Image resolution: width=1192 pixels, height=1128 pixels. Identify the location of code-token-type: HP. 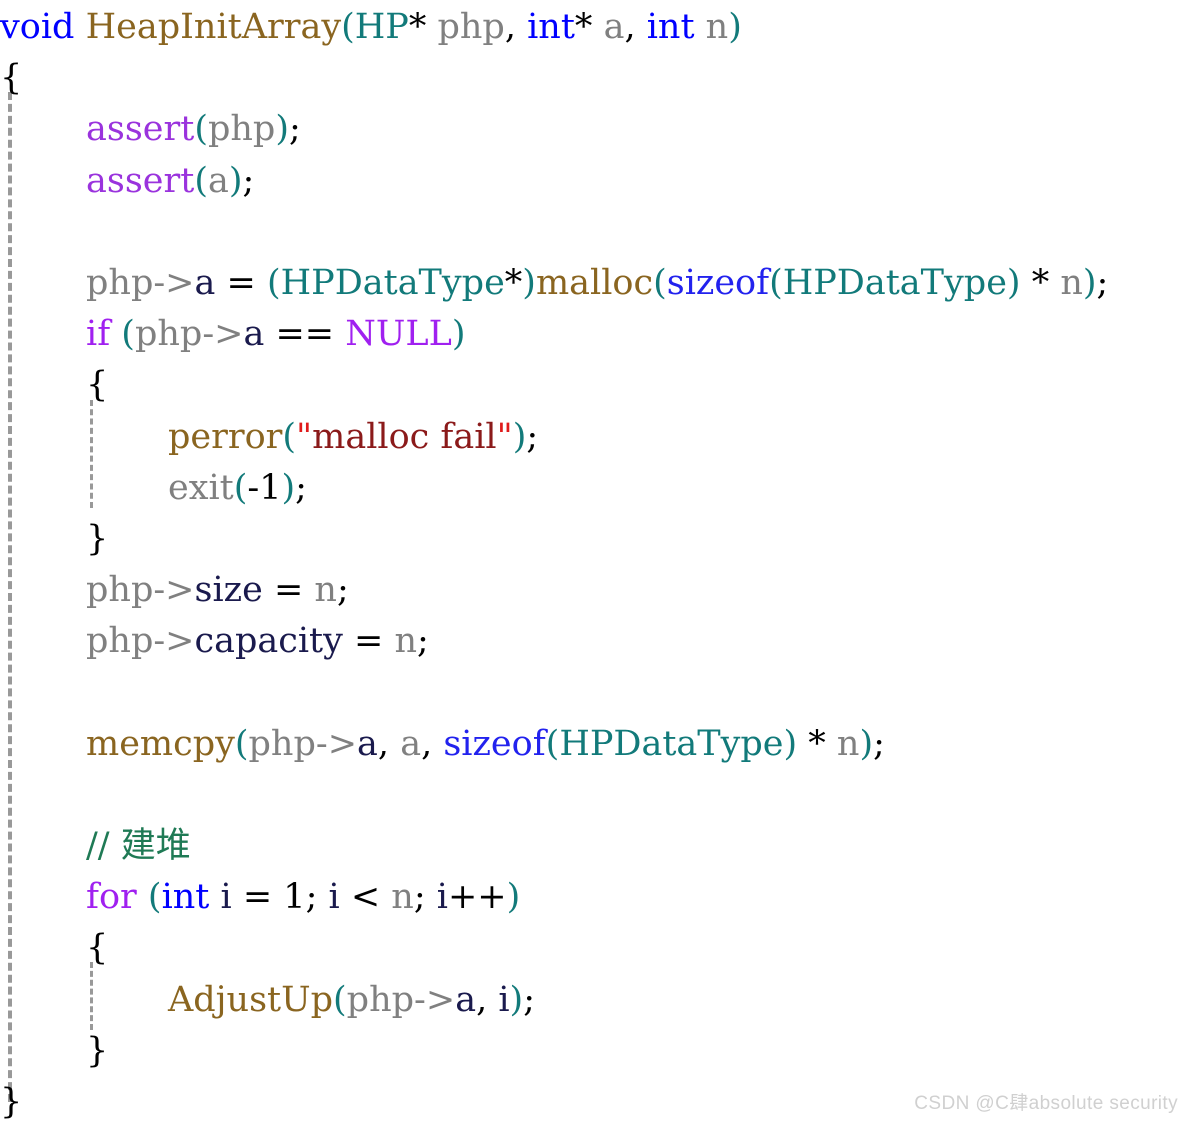
(381, 27).